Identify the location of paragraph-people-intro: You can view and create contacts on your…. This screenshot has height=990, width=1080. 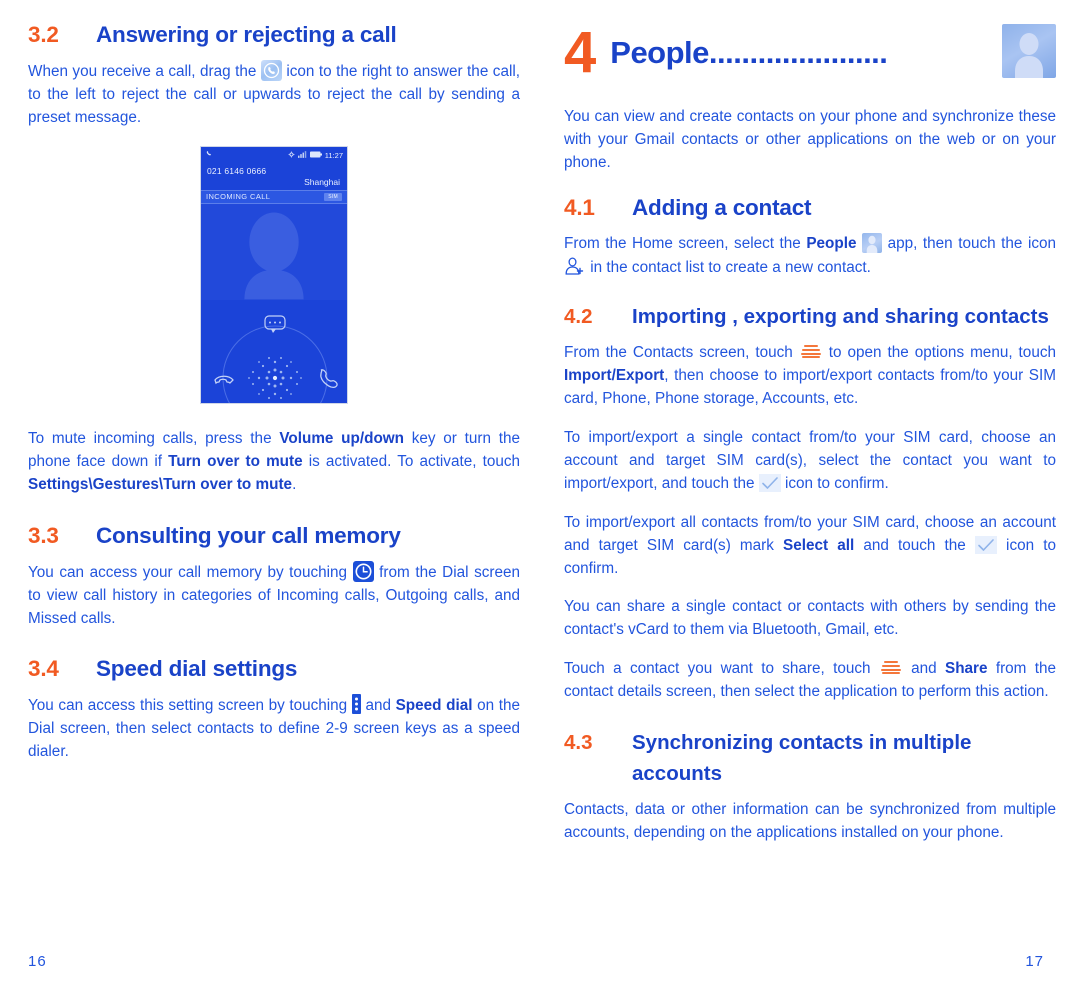
(810, 139).